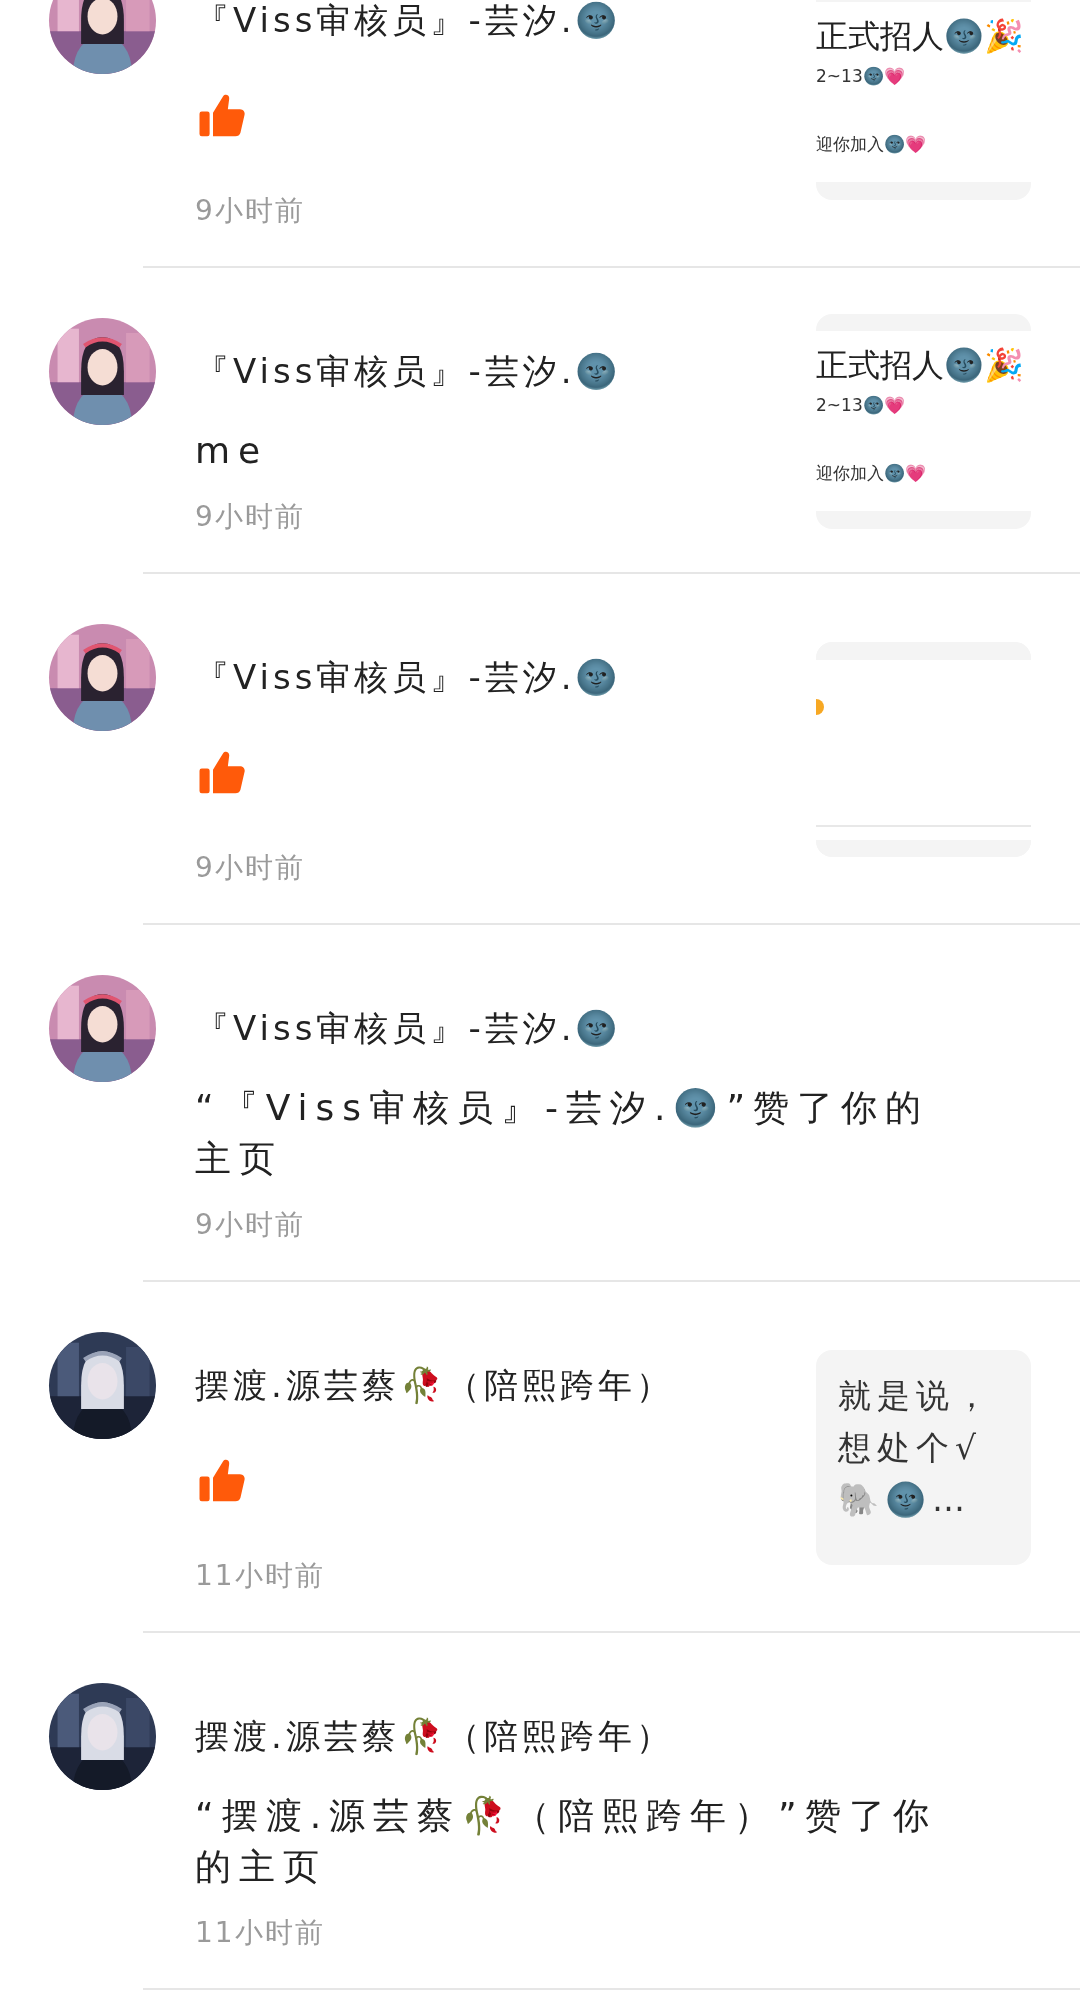  Describe the element at coordinates (563, 1133) in the screenshot. I see `notification-message: “『Viss审核员』-芸汐.🌚”赞了你的主页` at that location.